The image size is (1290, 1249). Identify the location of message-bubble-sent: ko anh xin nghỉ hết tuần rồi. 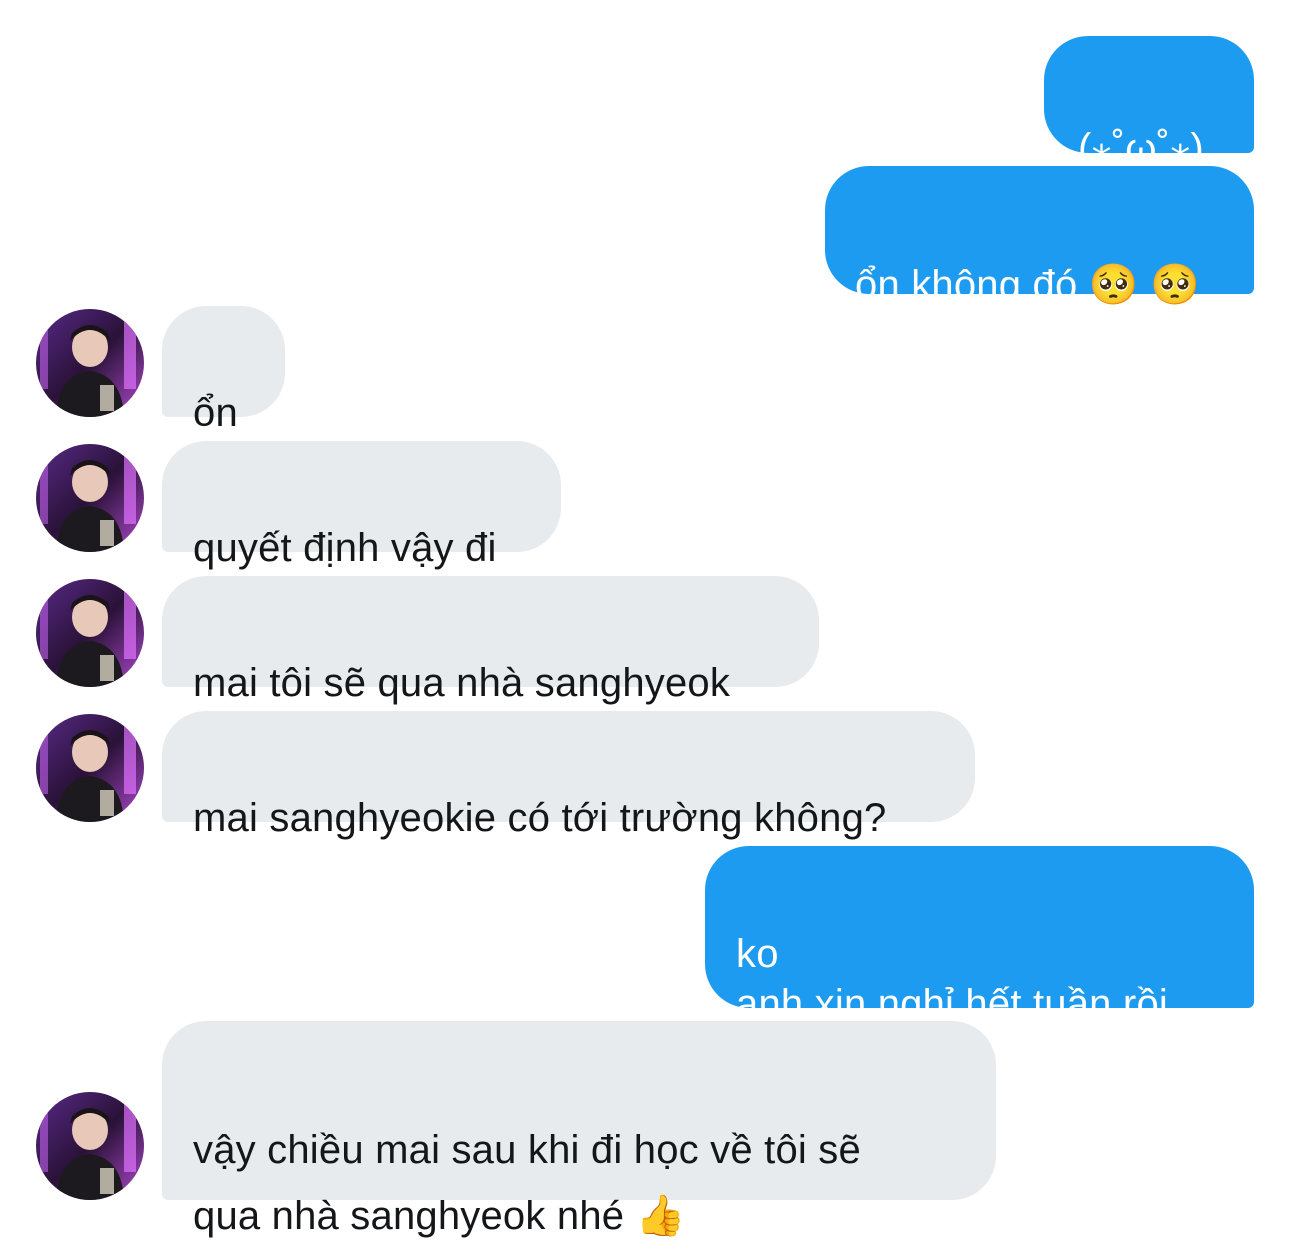
(979, 936).